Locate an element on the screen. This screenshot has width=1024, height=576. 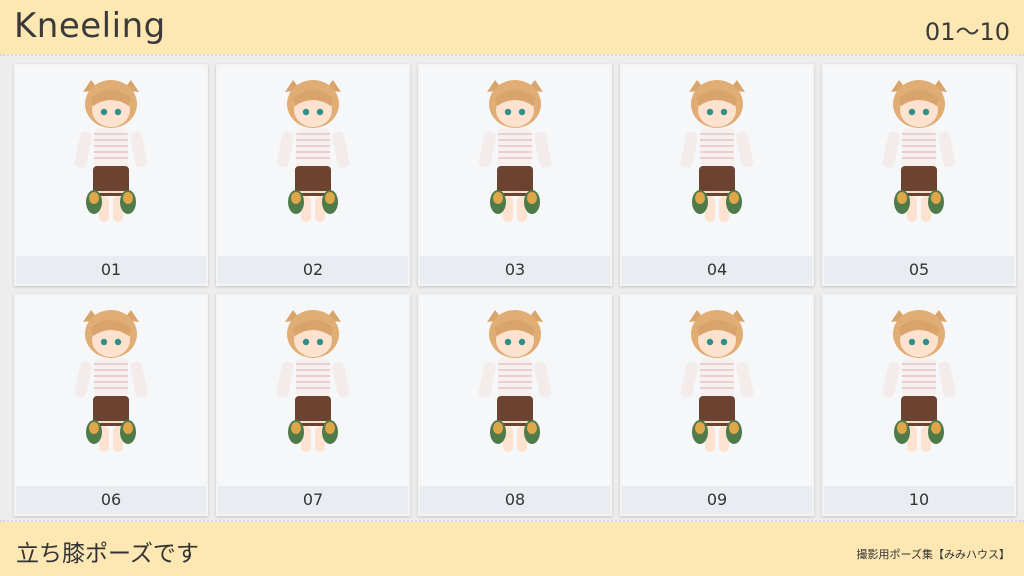
credit-text: 撮影用ポーズ集【みみハウス】 is located at coordinates (933, 554).